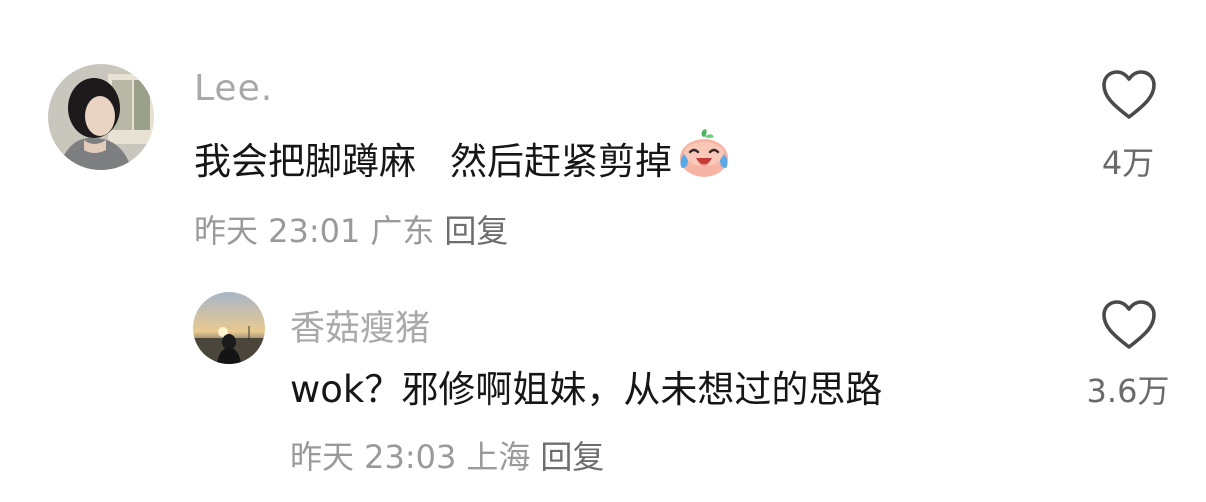  I want to click on like-button, so click(1129, 325).